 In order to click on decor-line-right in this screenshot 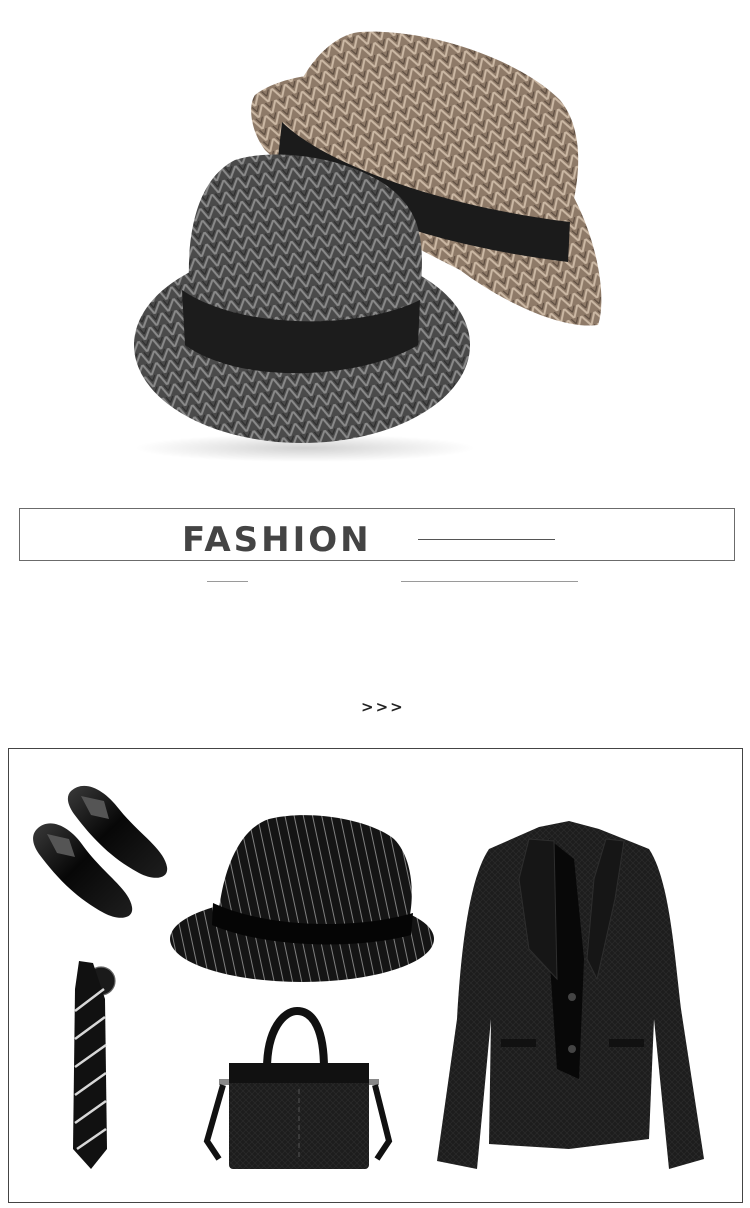, I will do `click(489, 581)`.